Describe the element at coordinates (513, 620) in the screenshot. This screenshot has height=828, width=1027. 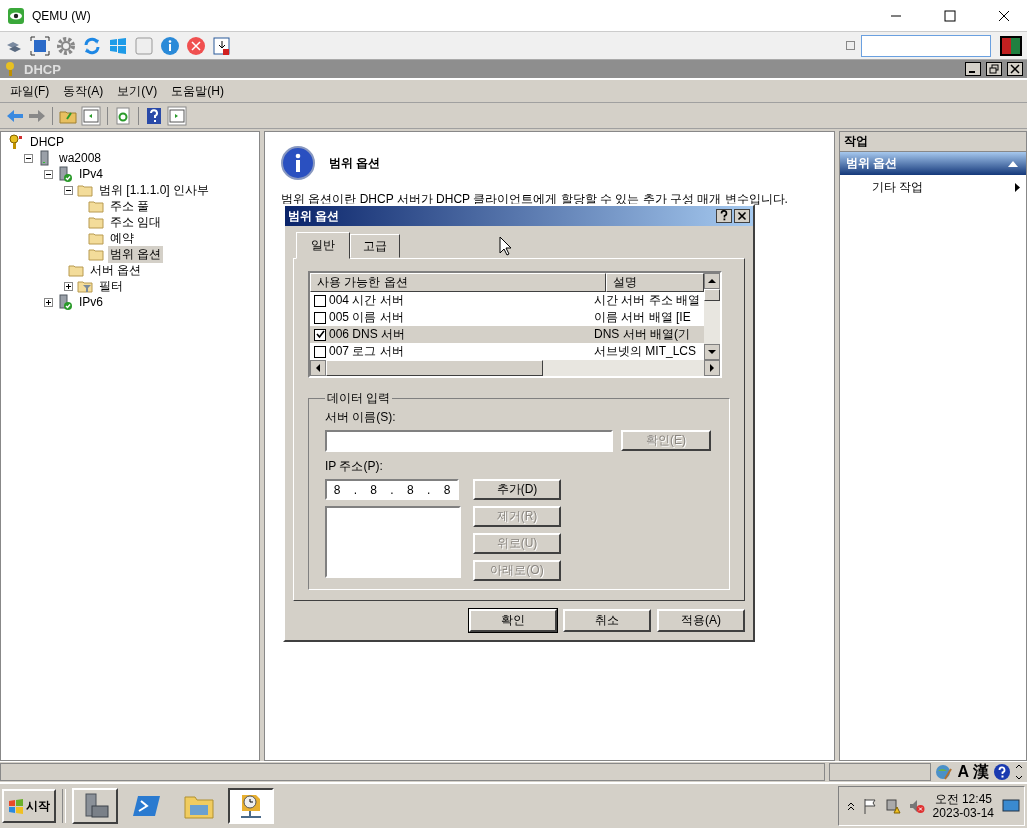
I see `dialog-button: 확인` at that location.